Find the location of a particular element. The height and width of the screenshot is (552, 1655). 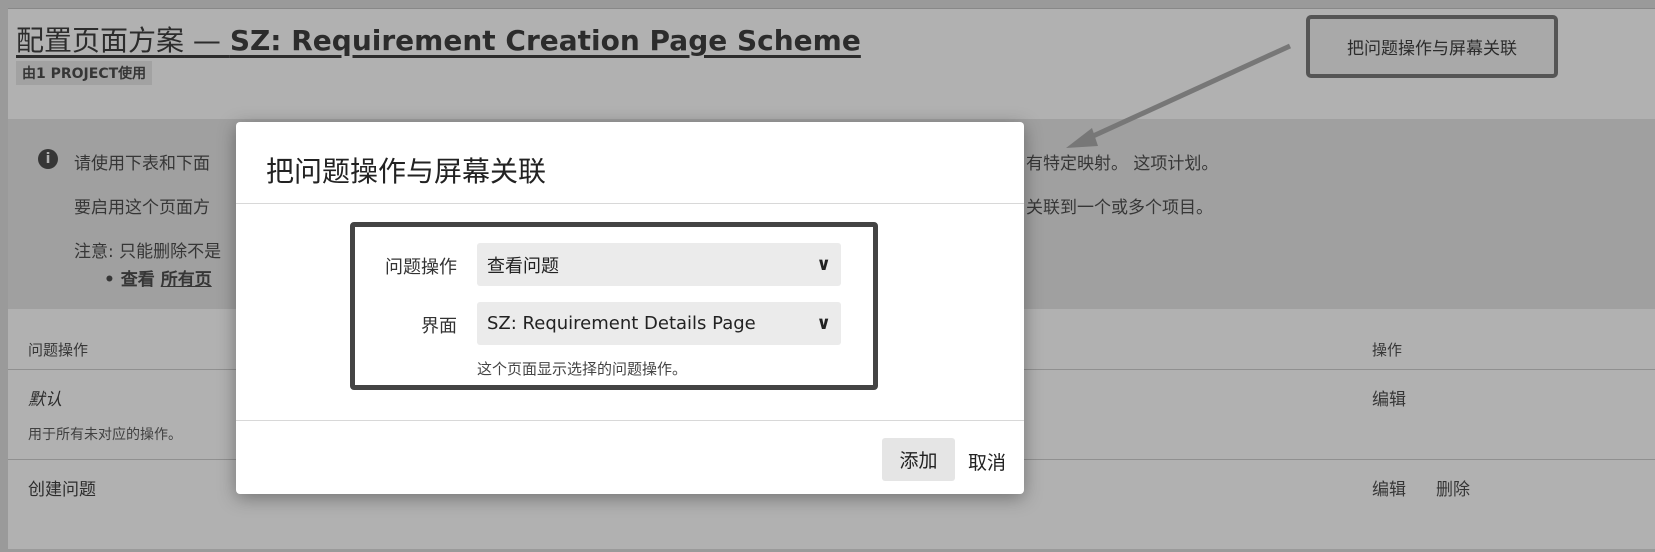

add-button: 添加 is located at coordinates (918, 459).